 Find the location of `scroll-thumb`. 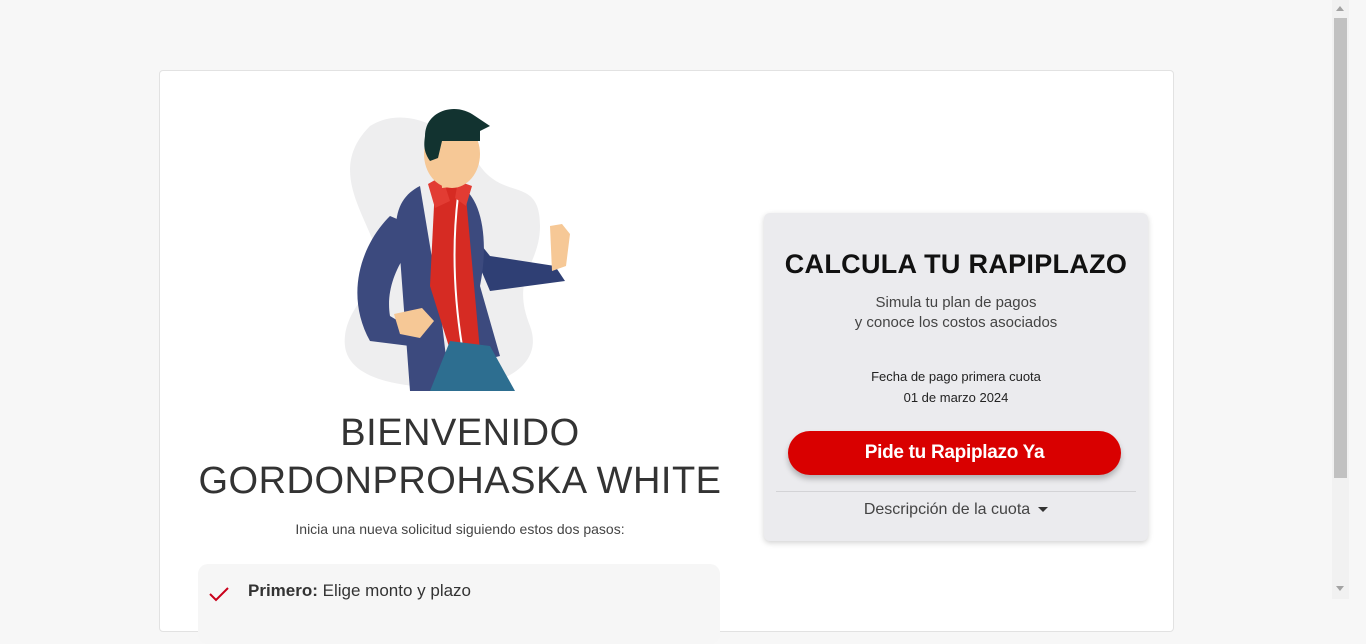

scroll-thumb is located at coordinates (1340, 248).